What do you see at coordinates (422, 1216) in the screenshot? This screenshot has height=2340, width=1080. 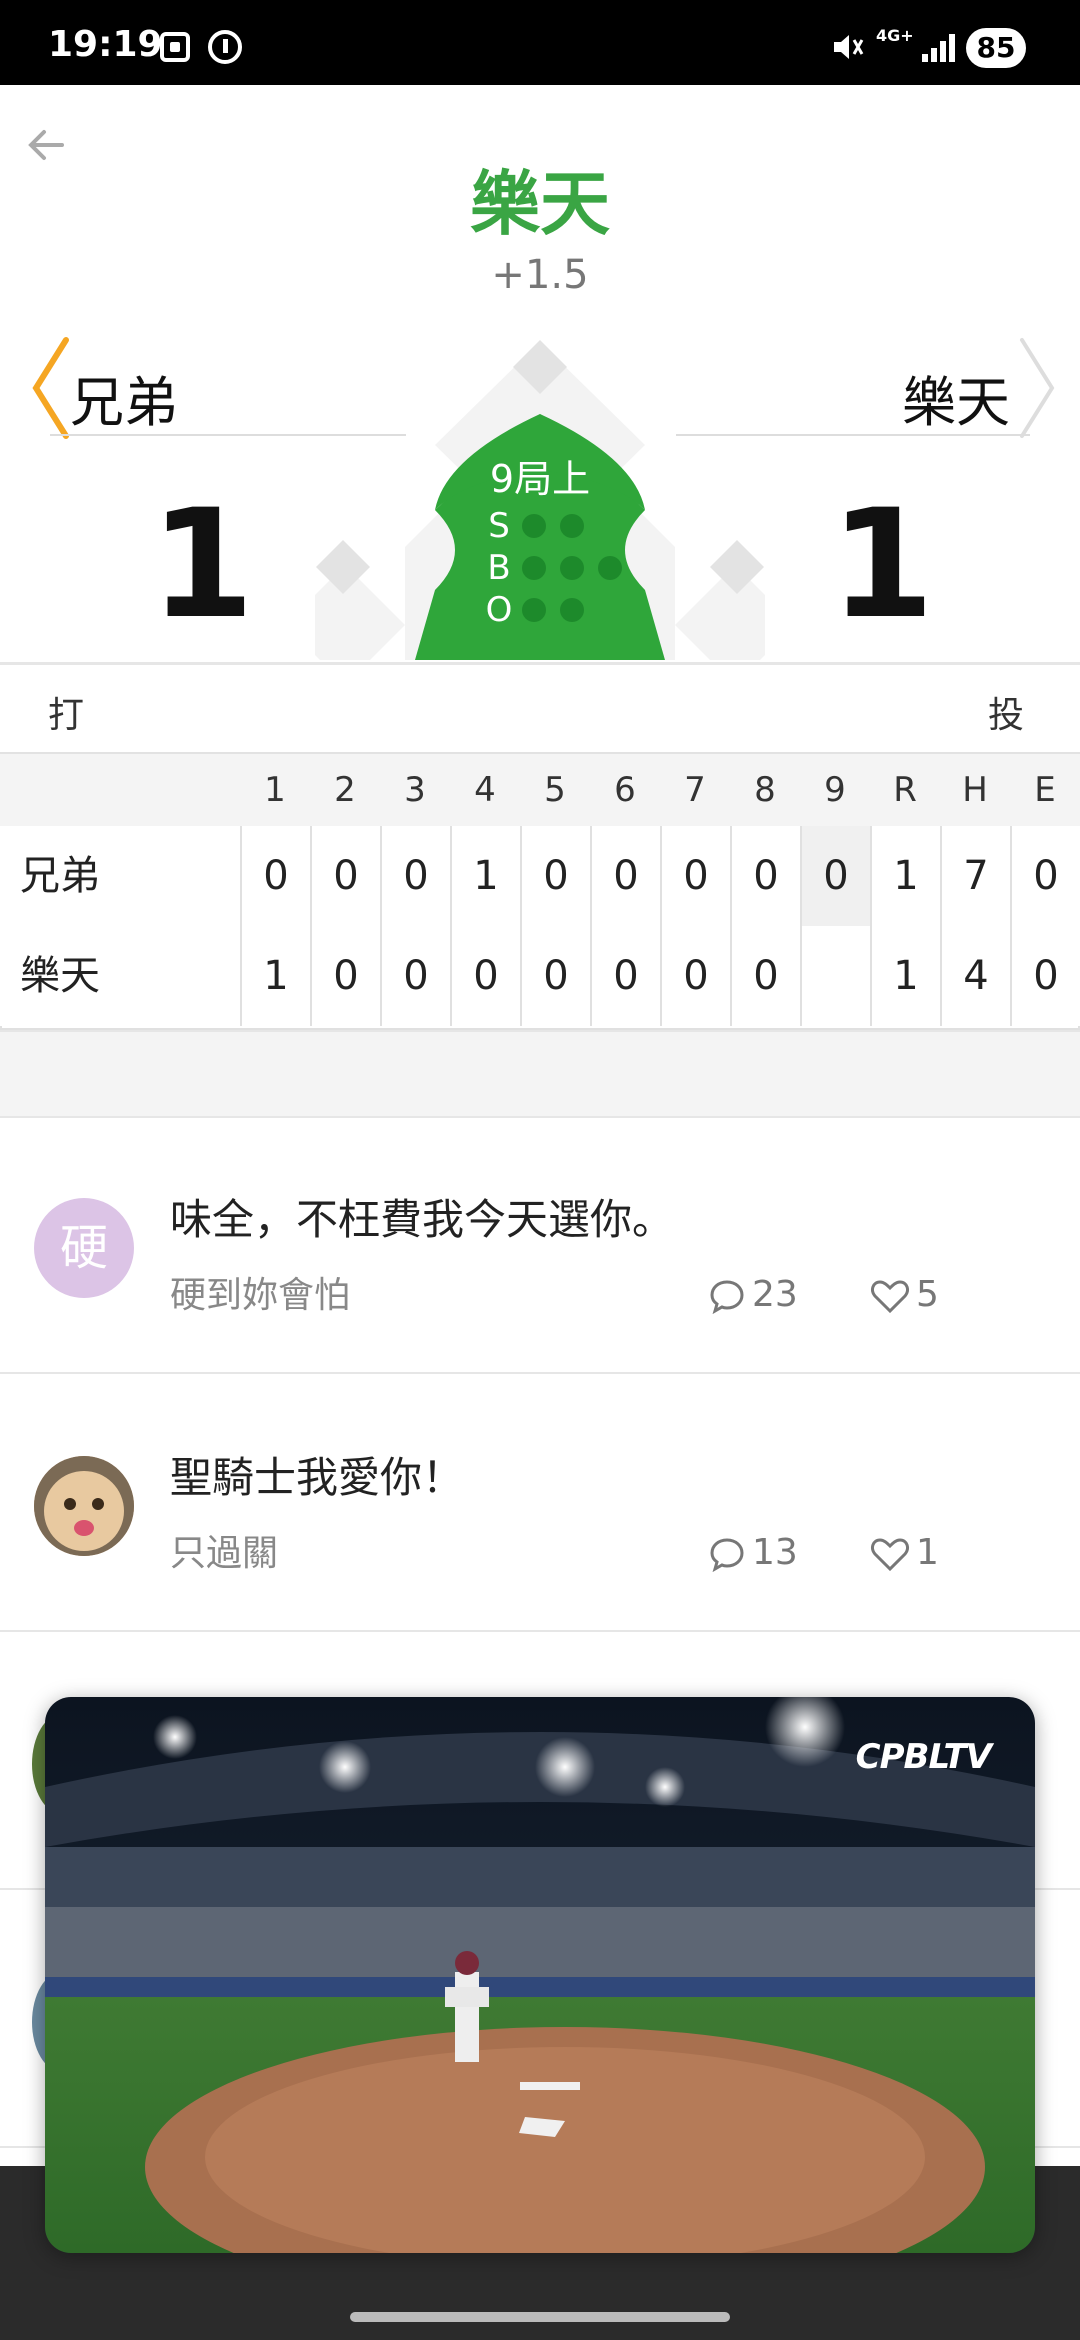 I see `post-title: 味全，不枉費我今天選你。` at bounding box center [422, 1216].